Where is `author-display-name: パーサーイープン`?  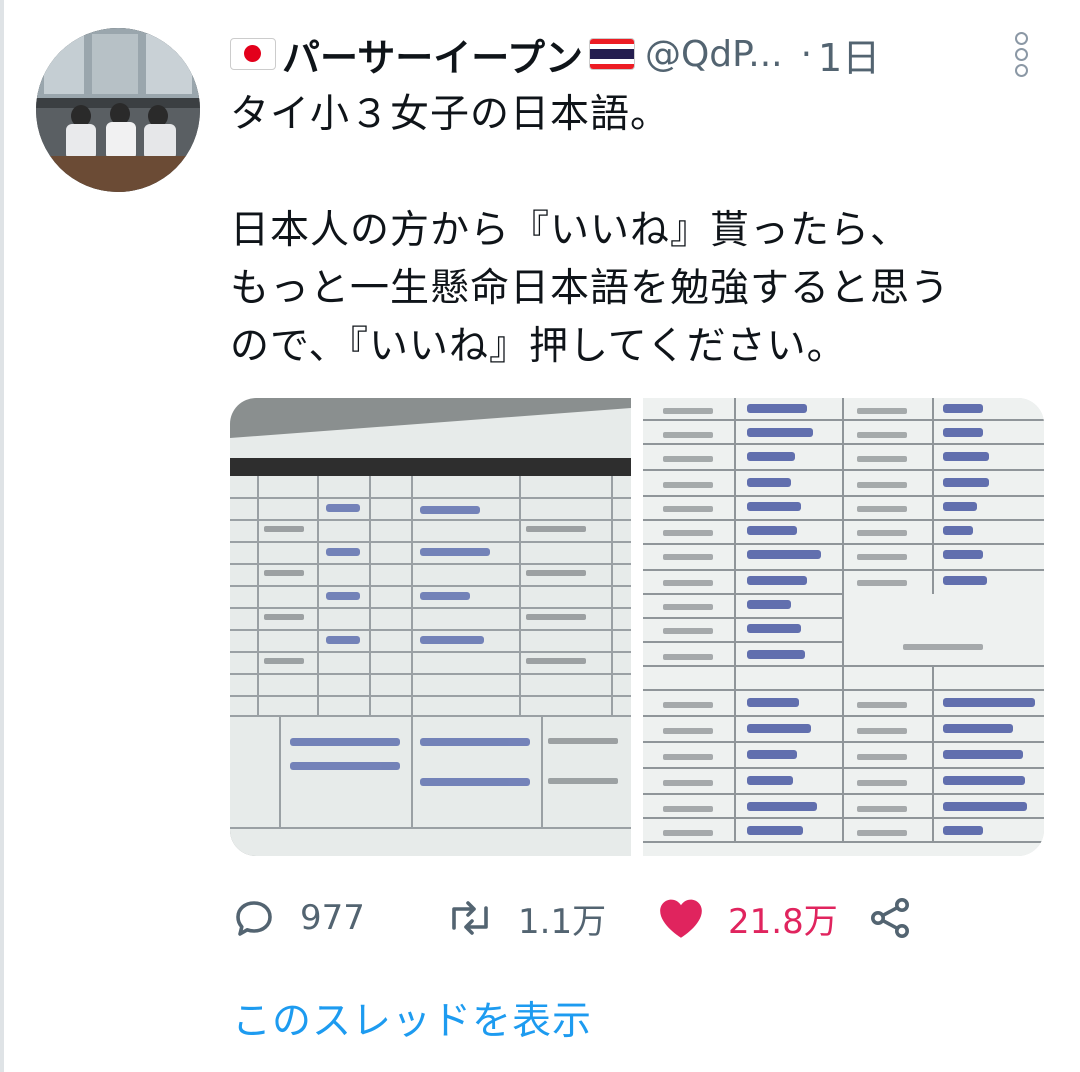 author-display-name: パーサーイープン is located at coordinates (432, 54).